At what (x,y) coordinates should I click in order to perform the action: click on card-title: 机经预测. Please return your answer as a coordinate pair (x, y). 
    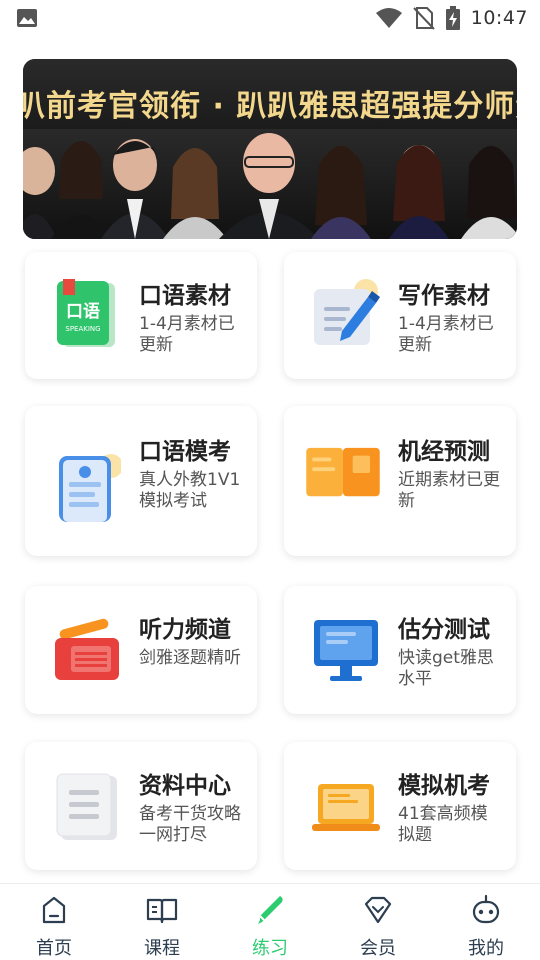
    Looking at the image, I should click on (444, 452).